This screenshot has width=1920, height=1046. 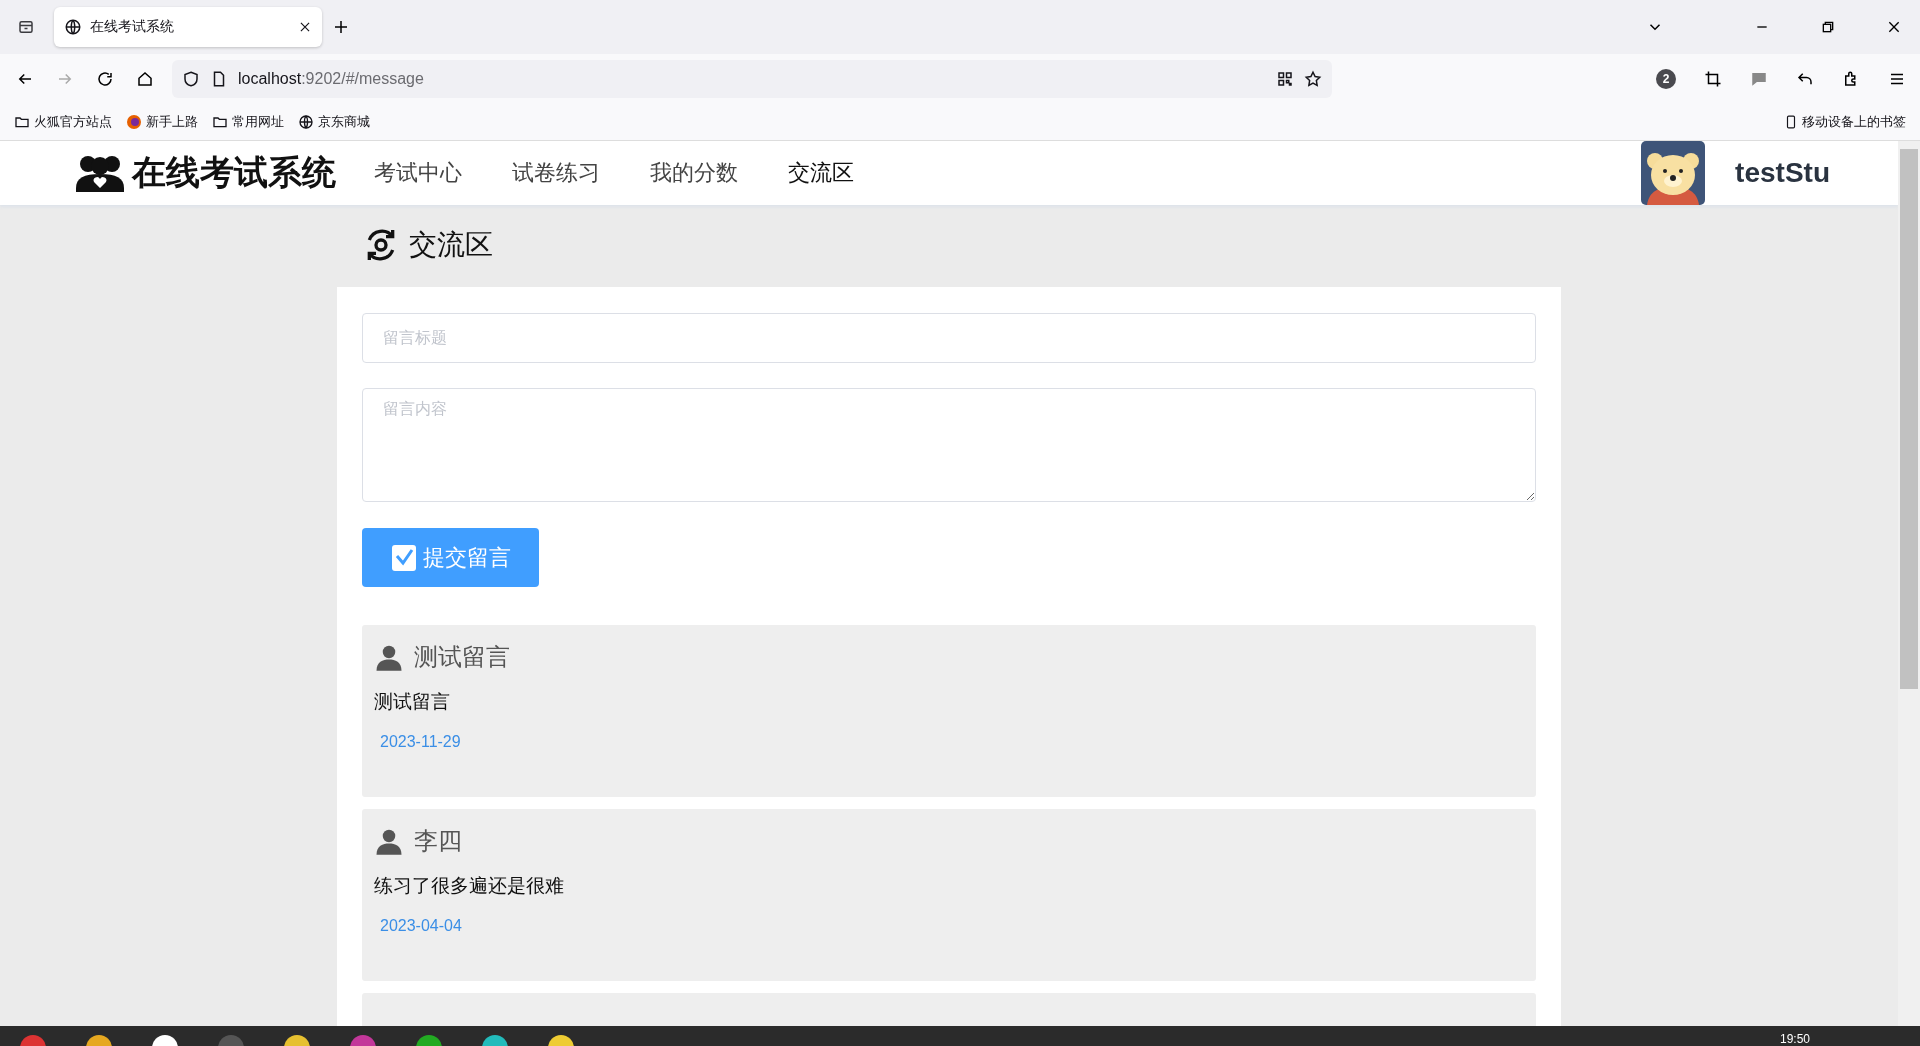 What do you see at coordinates (145, 79) in the screenshot?
I see `home-icon` at bounding box center [145, 79].